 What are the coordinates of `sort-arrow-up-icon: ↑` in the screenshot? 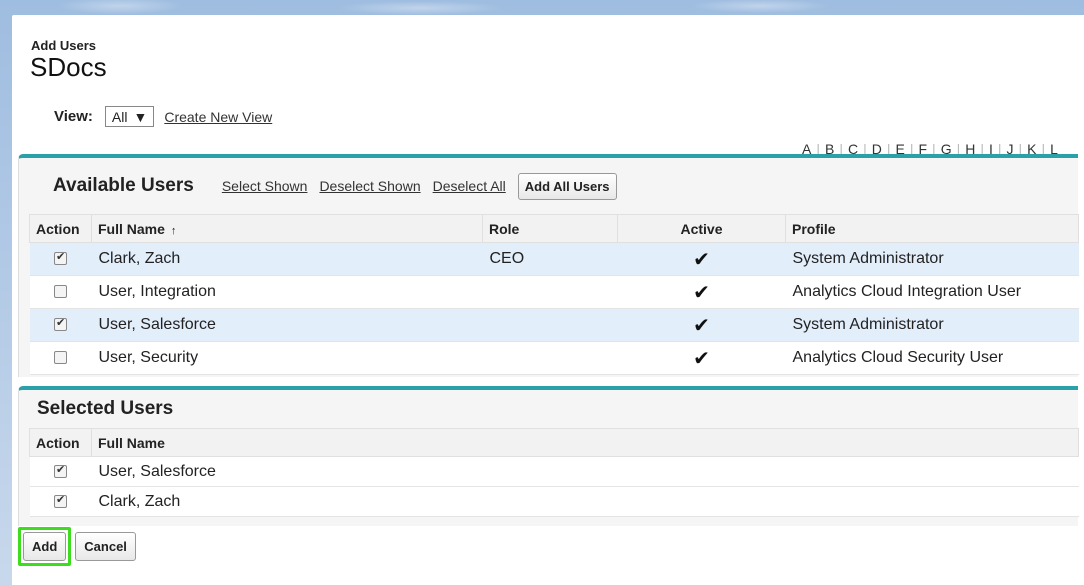 It's located at (173, 230).